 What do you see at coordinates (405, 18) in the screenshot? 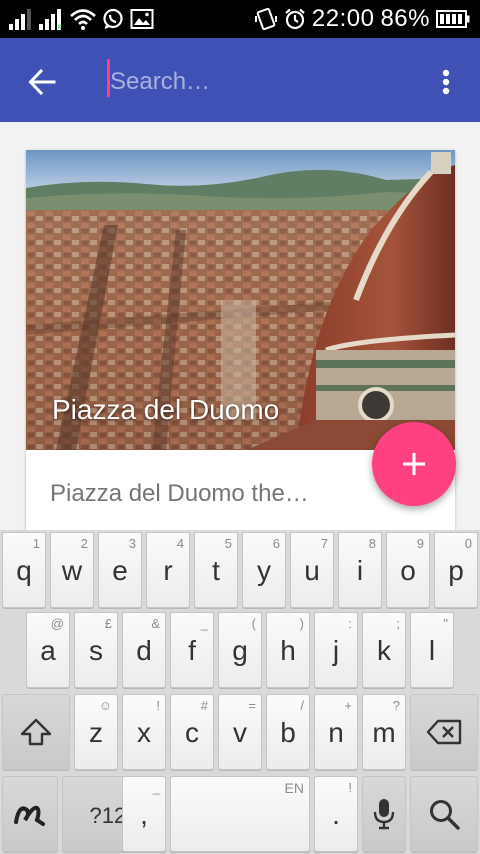
I see `battery-percent: 86%` at bounding box center [405, 18].